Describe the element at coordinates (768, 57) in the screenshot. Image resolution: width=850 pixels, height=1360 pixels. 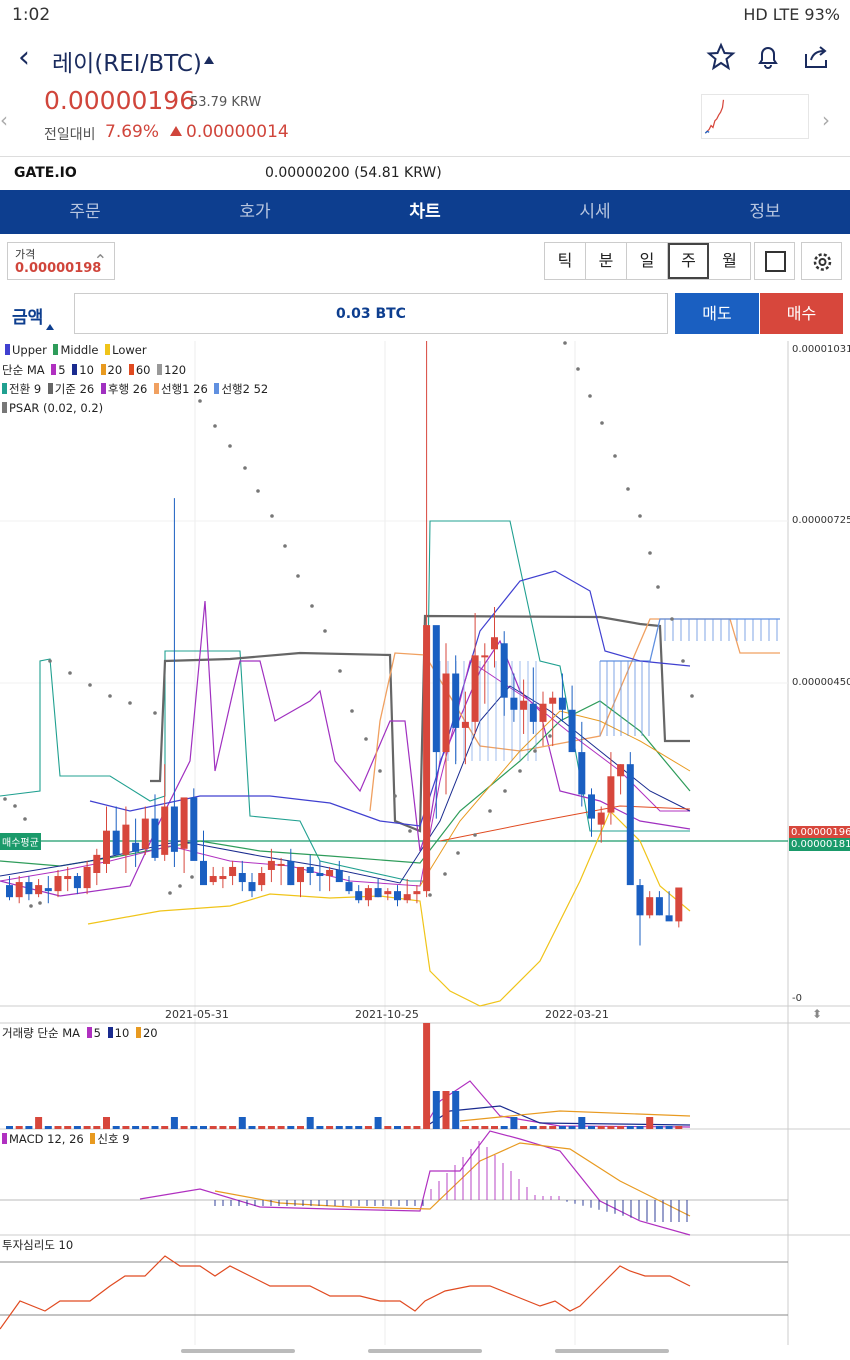
I see `bell-icon` at that location.